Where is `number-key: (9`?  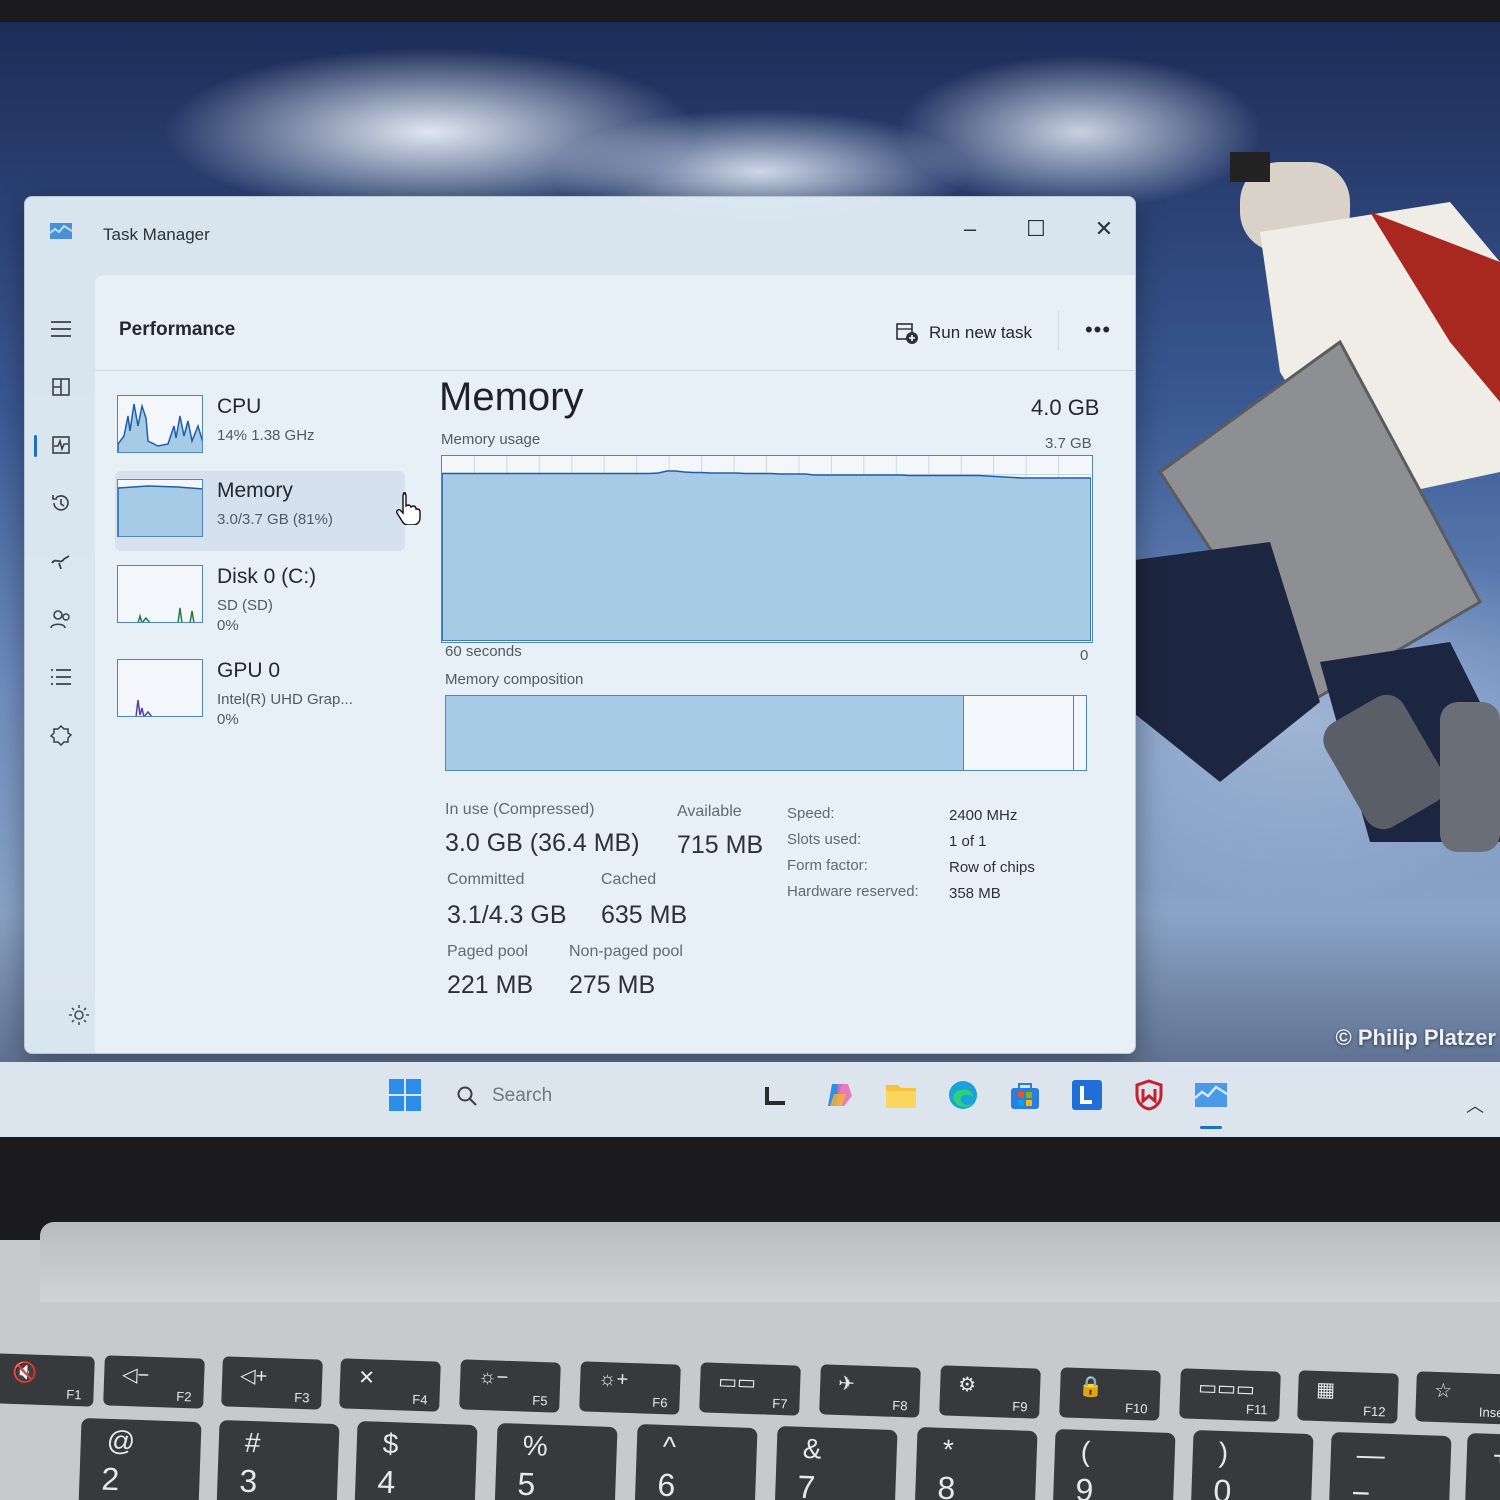
number-key: (9 is located at coordinates (1114, 1464).